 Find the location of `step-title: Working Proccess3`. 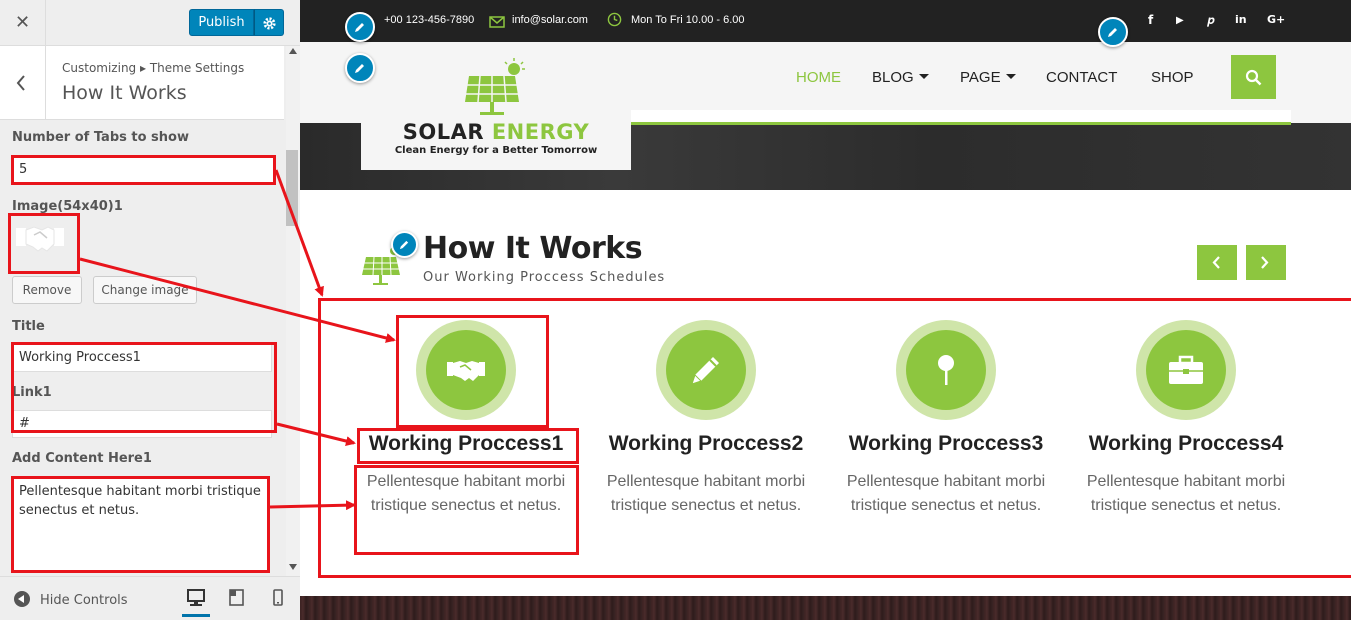

step-title: Working Proccess3 is located at coordinates (946, 443).